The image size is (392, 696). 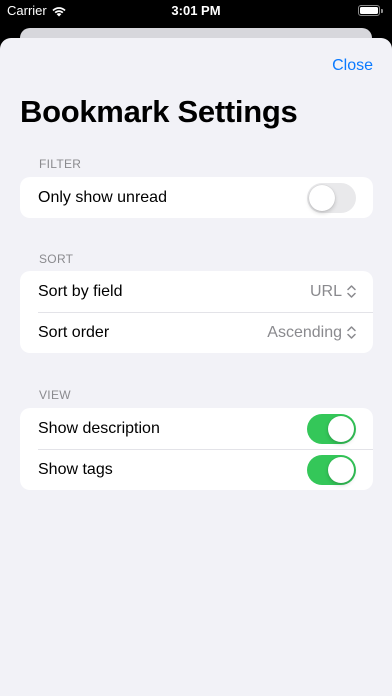 I want to click on sort-order-picker: Ascending, so click(x=311, y=333).